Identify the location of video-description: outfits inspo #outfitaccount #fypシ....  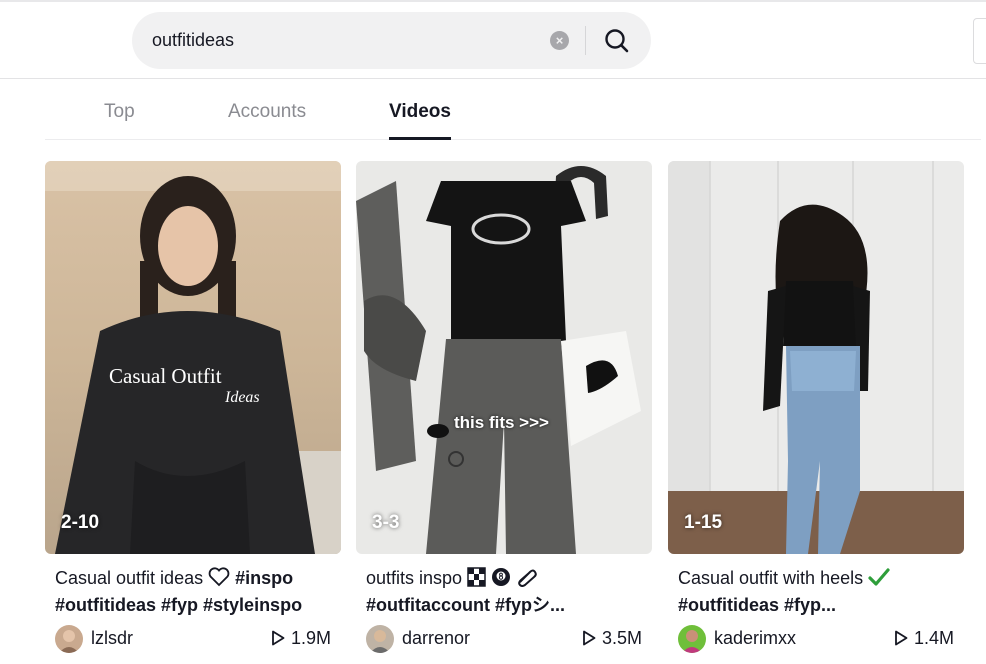
(507, 592).